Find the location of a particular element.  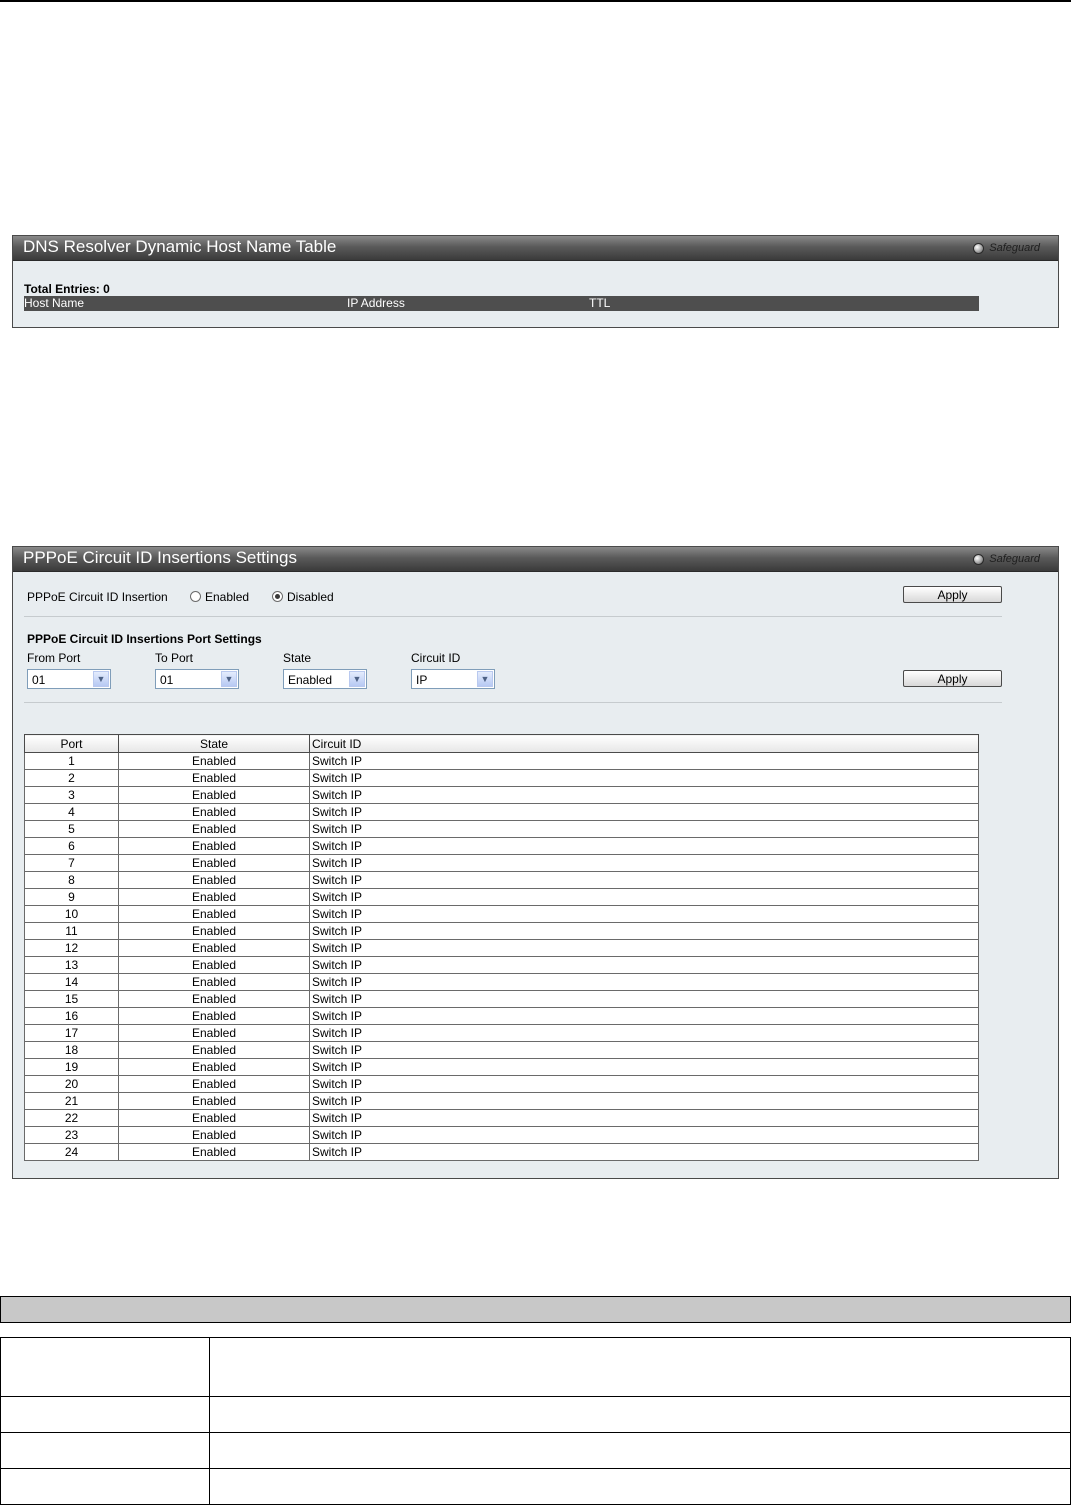

from-port-value: 01 is located at coordinates (39, 680).